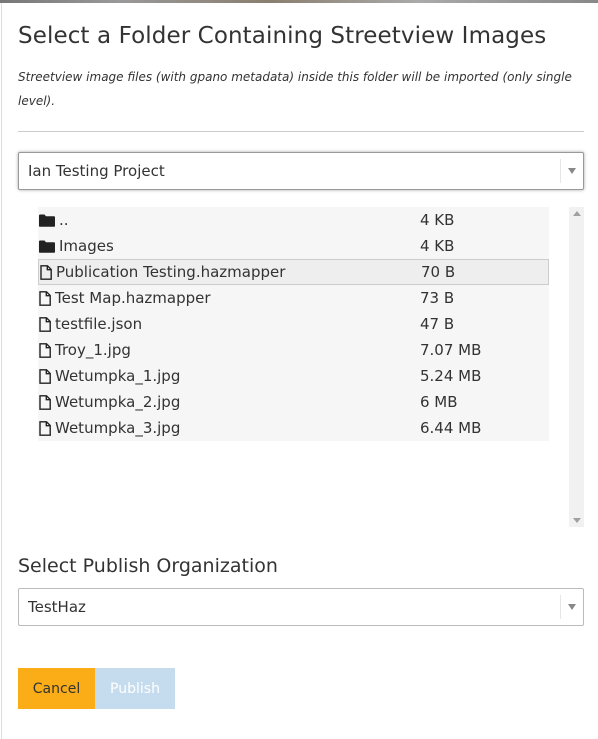 The height and width of the screenshot is (739, 598). Describe the element at coordinates (171, 272) in the screenshot. I see `file-name: Publication Testing.hazmapper` at that location.